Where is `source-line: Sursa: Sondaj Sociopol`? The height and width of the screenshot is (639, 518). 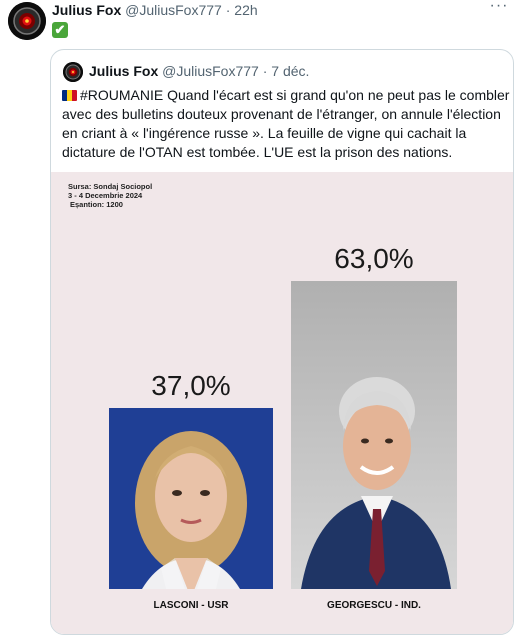 source-line: Sursa: Sondaj Sociopol is located at coordinates (110, 186).